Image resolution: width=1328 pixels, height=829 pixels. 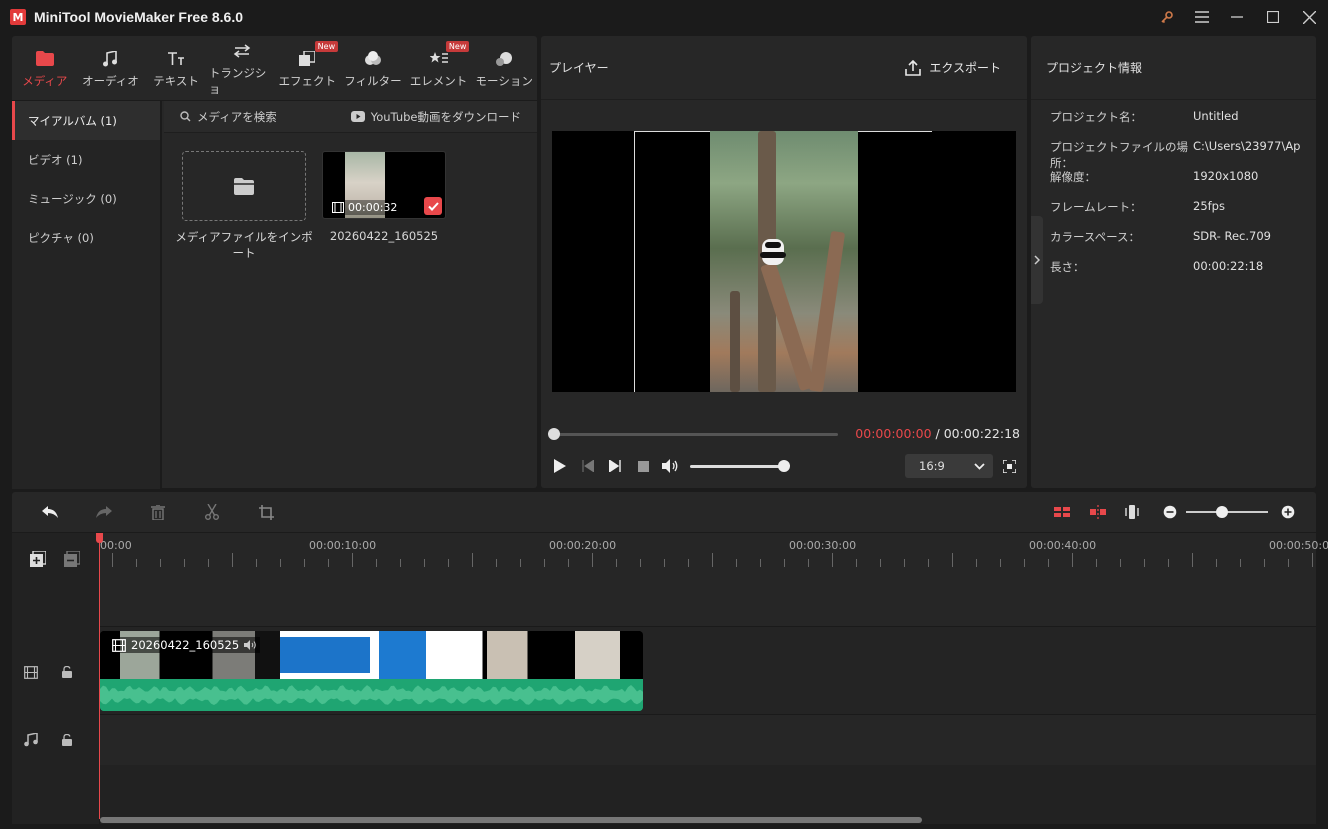 I want to click on youtube-download-link: YouTube動画をダウンロード, so click(x=435, y=117).